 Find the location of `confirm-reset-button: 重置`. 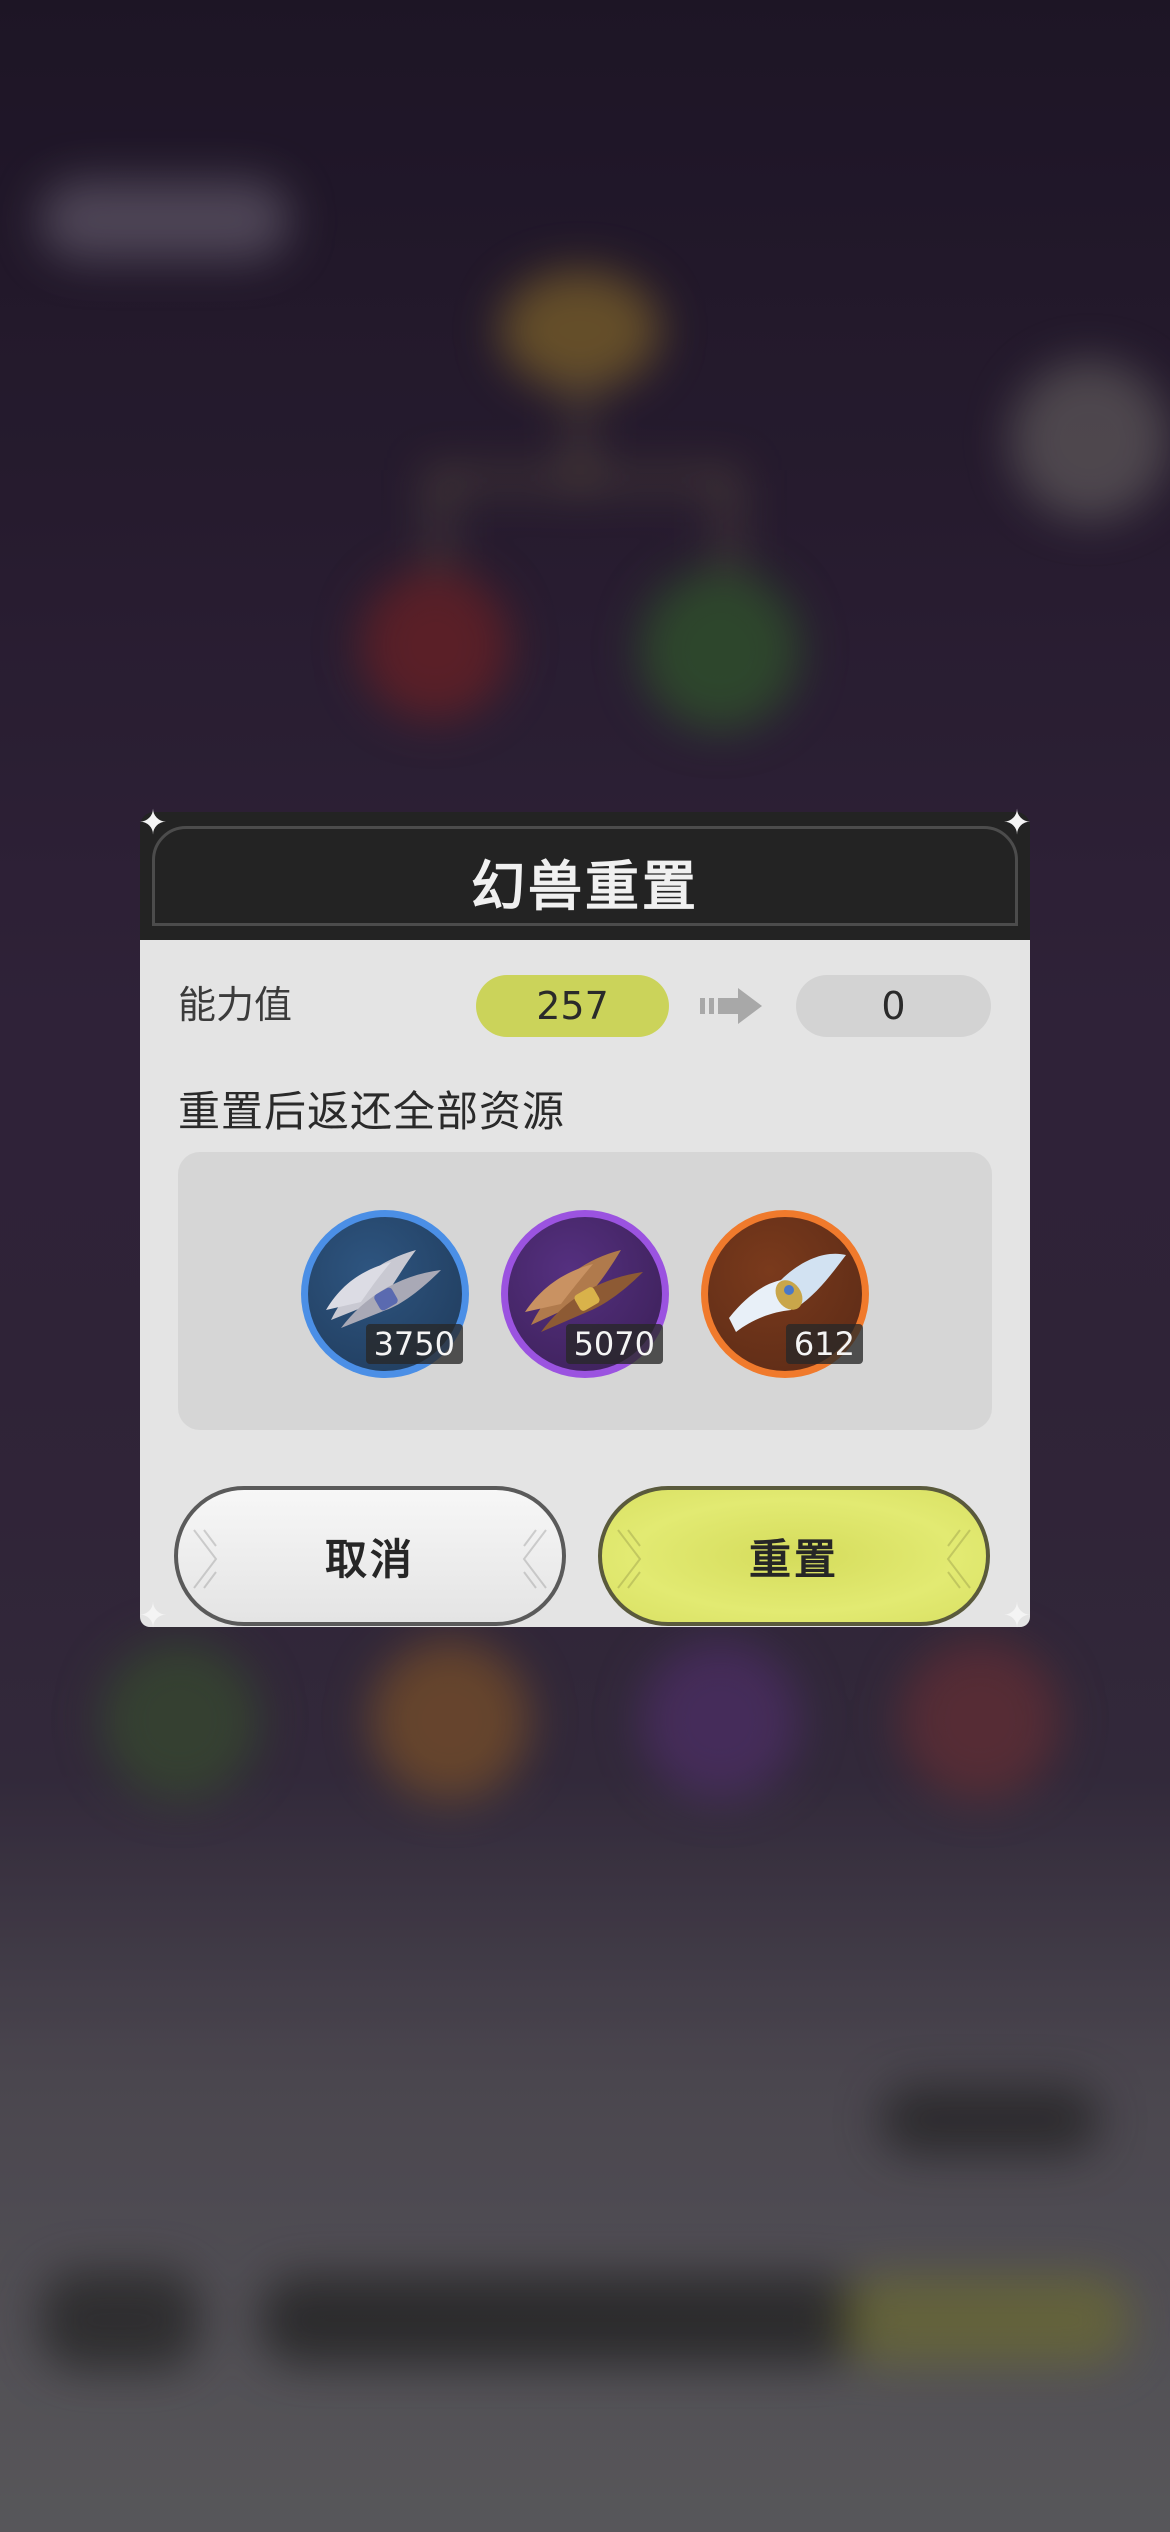

confirm-reset-button: 重置 is located at coordinates (794, 1556).